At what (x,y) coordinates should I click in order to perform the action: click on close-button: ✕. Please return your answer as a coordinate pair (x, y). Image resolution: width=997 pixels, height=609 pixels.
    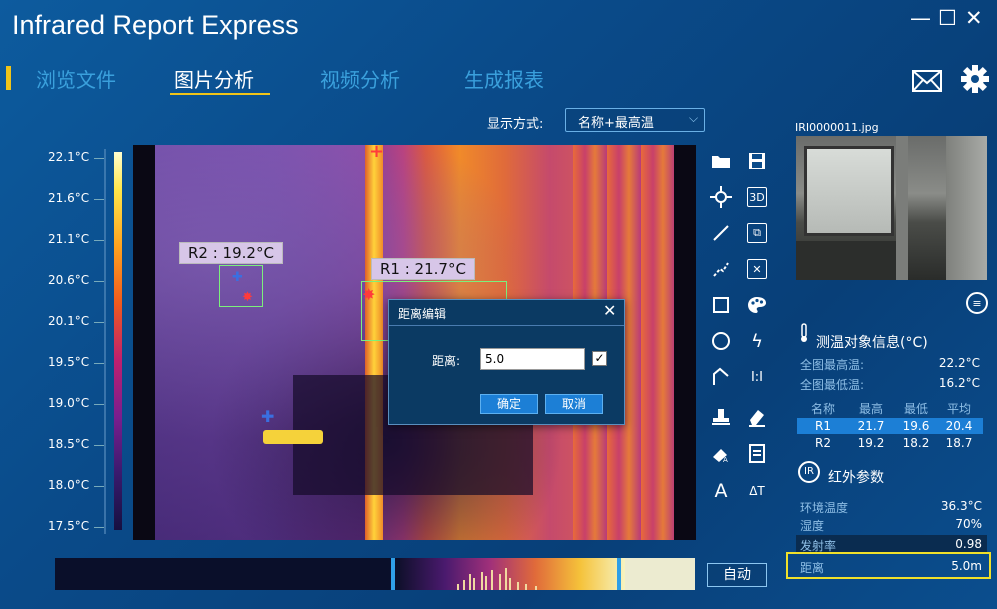
    Looking at the image, I should click on (974, 18).